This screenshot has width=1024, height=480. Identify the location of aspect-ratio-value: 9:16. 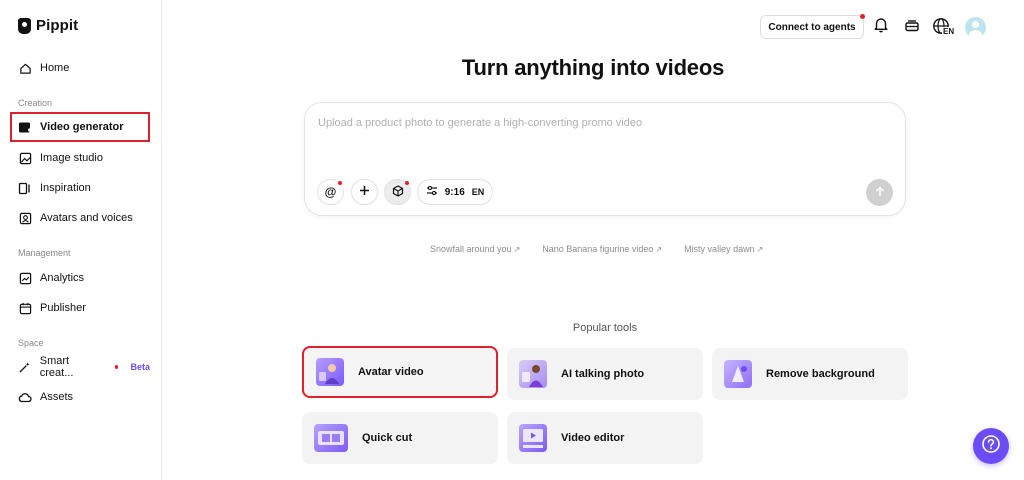
(454, 192).